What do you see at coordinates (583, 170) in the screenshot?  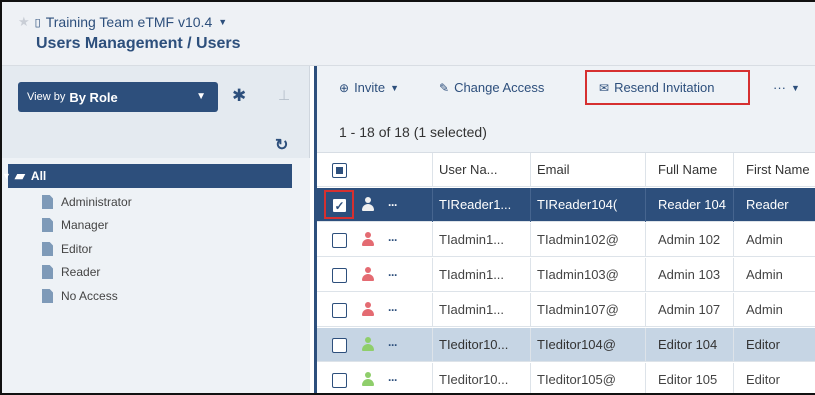 I see `column-header-email: Email` at bounding box center [583, 170].